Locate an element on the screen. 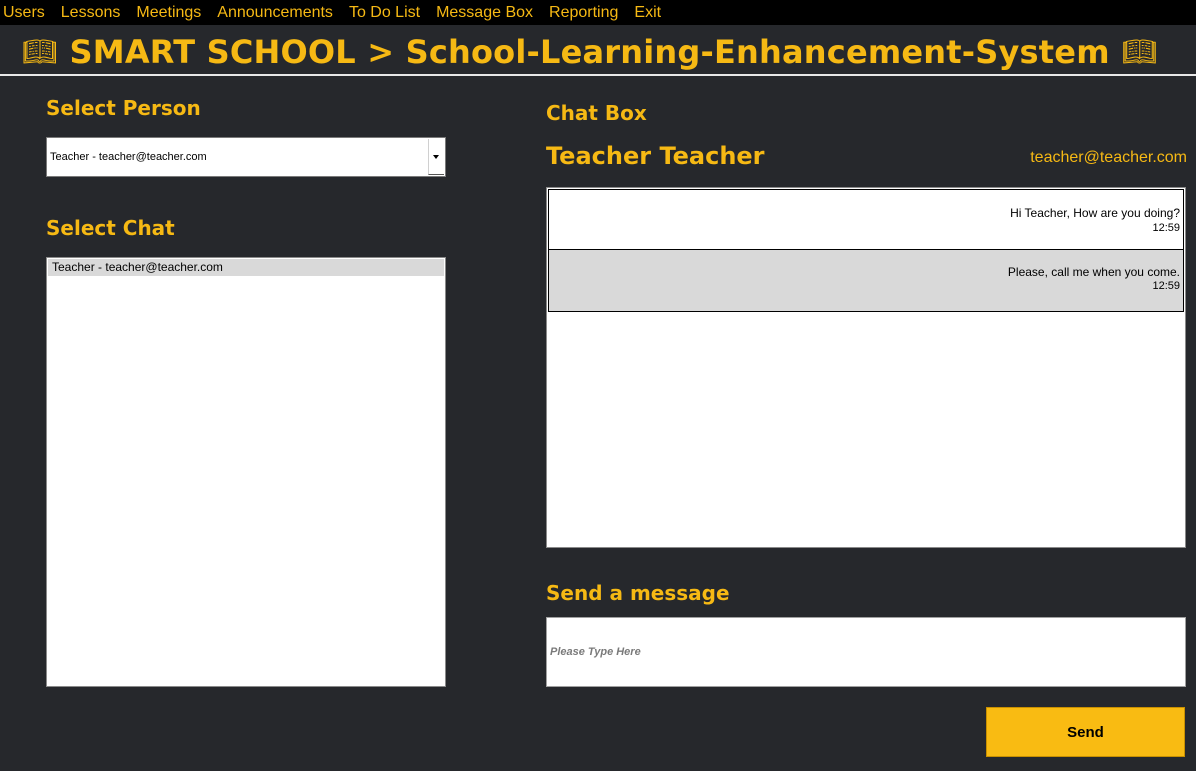  person-select: Teacher - teacher@teacher.com is located at coordinates (246, 157).